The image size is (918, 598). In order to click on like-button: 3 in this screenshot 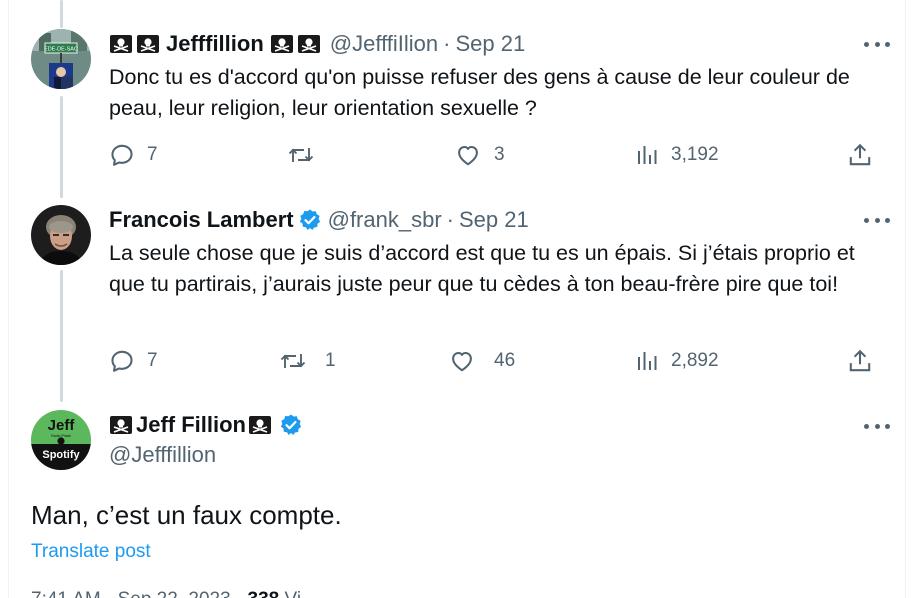, I will do `click(479, 155)`.